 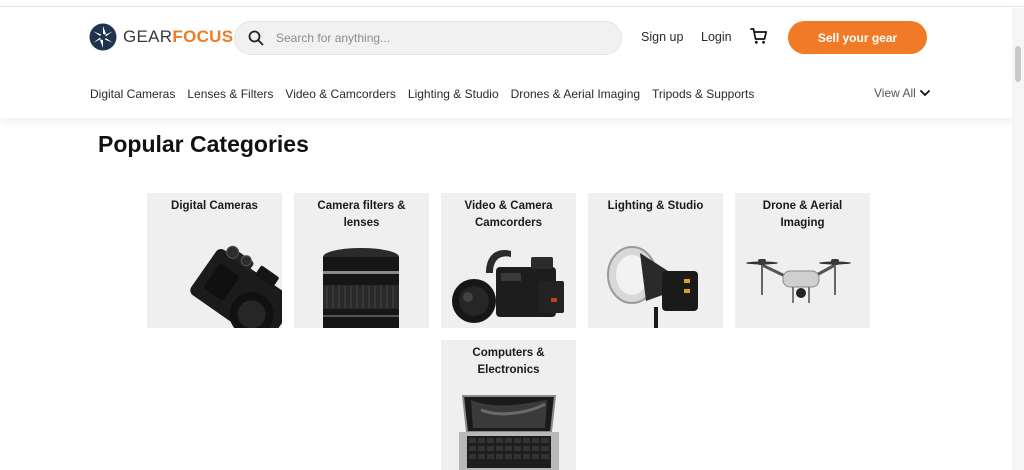 I want to click on card-title: Video & Camera Camcorders, so click(x=508, y=214).